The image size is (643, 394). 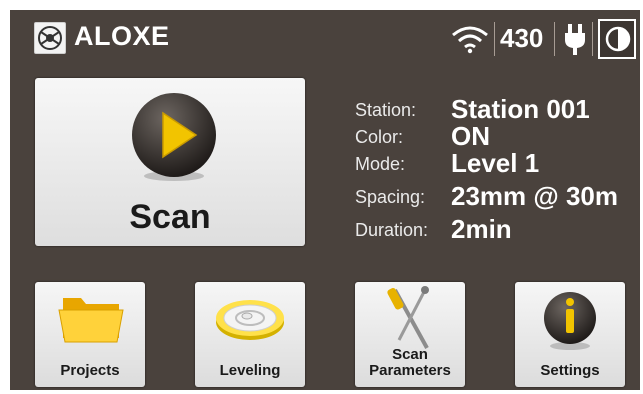 What do you see at coordinates (170, 217) in the screenshot?
I see `scan-label: Scan` at bounding box center [170, 217].